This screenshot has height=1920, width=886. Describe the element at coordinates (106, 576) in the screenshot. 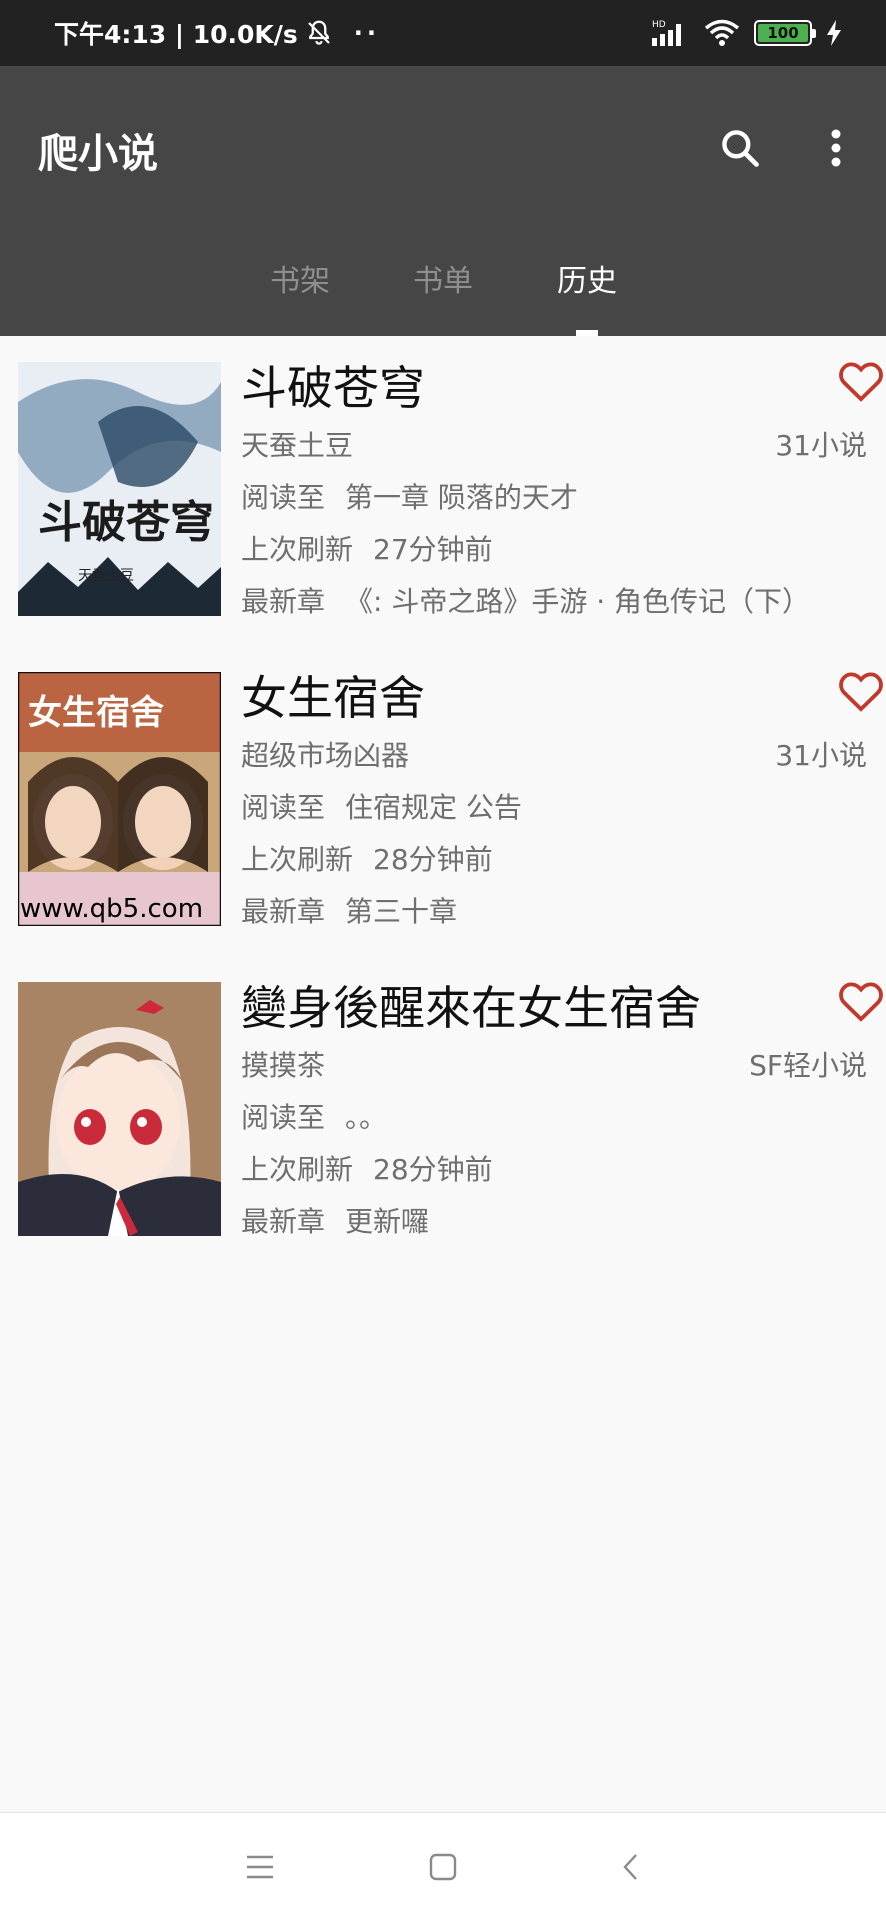

I see `cover-author: 天蚕土豆` at that location.